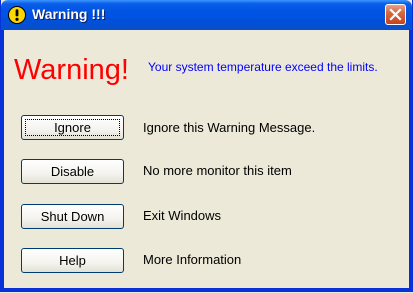 The height and width of the screenshot is (293, 413). I want to click on disable-description: No more monitor this item, so click(217, 170).